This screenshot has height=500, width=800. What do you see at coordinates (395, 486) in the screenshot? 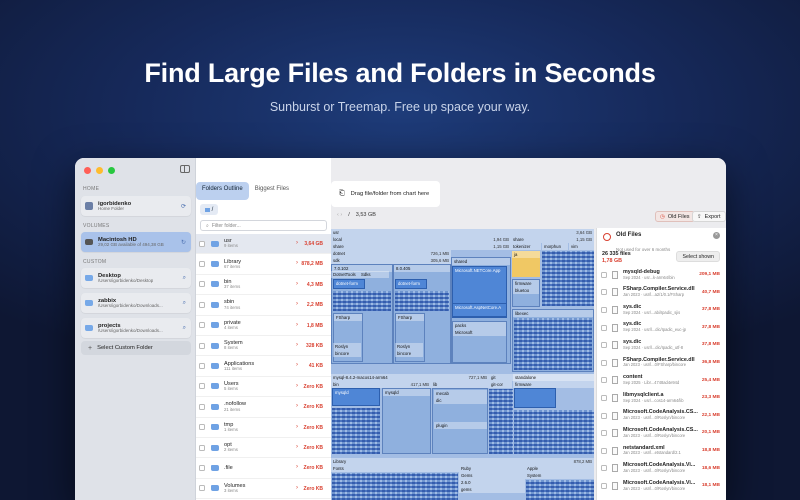
I see `tm-fonts-grid` at bounding box center [395, 486].